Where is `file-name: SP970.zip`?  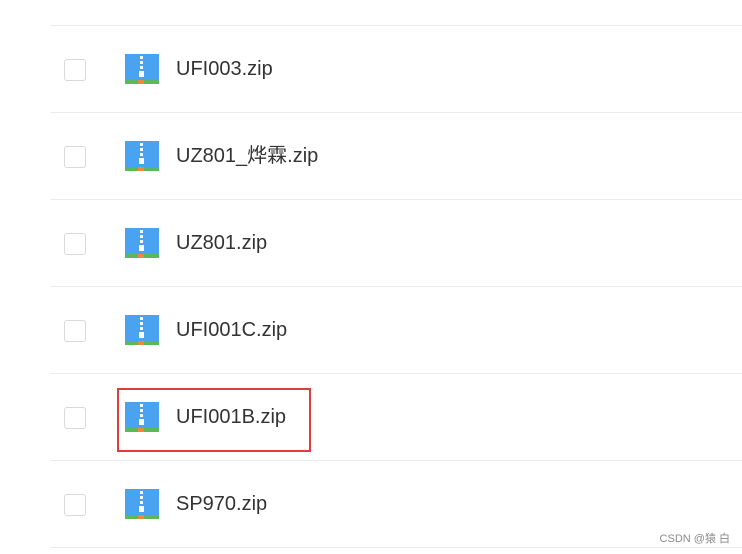 file-name: SP970.zip is located at coordinates (221, 504).